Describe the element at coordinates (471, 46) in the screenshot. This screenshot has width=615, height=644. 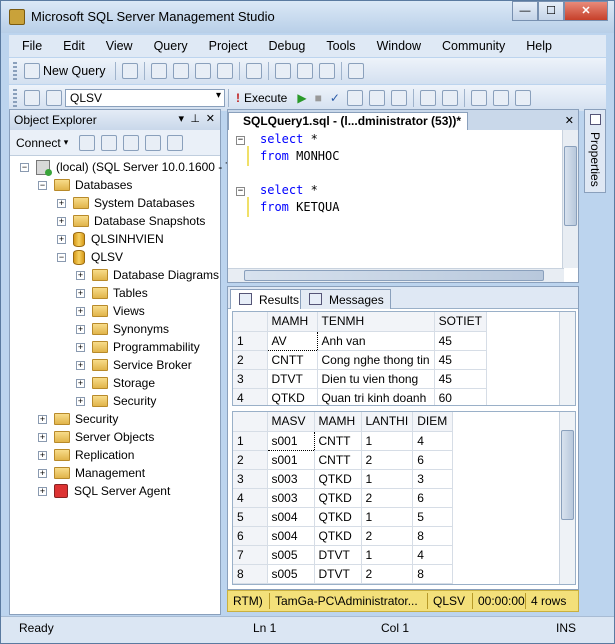
I see `menu-community: Community` at that location.